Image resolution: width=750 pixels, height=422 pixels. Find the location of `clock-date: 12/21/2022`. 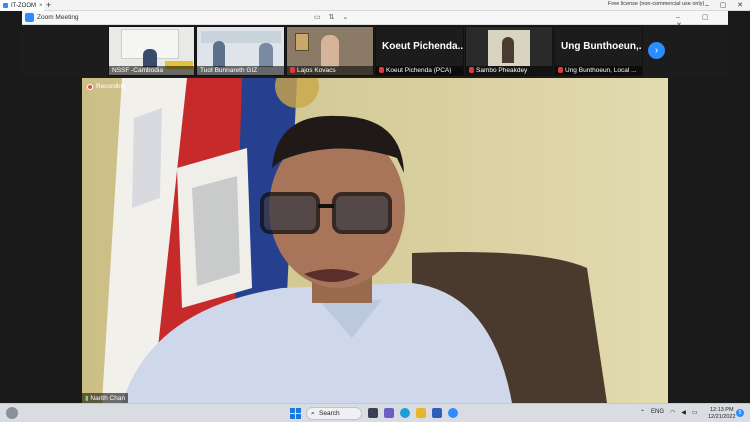

clock-date: 12/21/2022 is located at coordinates (722, 416).